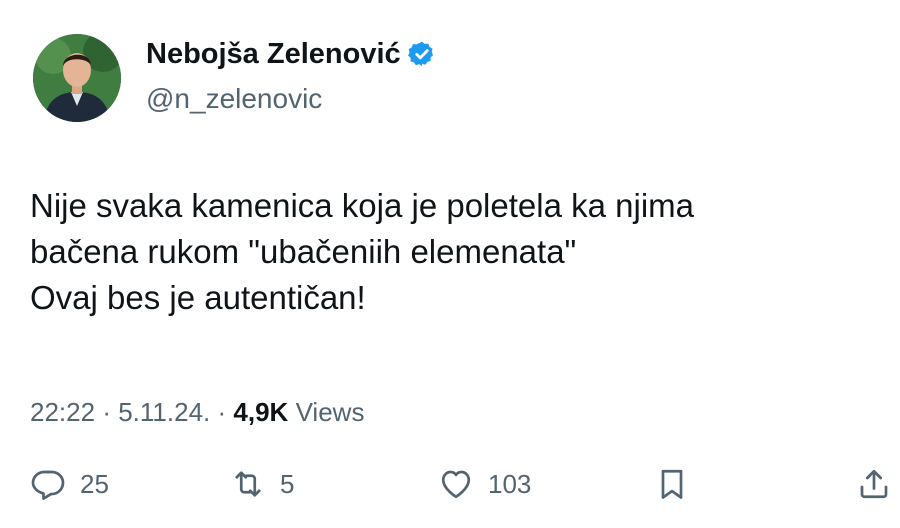 This screenshot has height=528, width=900. Describe the element at coordinates (273, 54) in the screenshot. I see `display-name-text: Nebojša Zelenović` at that location.